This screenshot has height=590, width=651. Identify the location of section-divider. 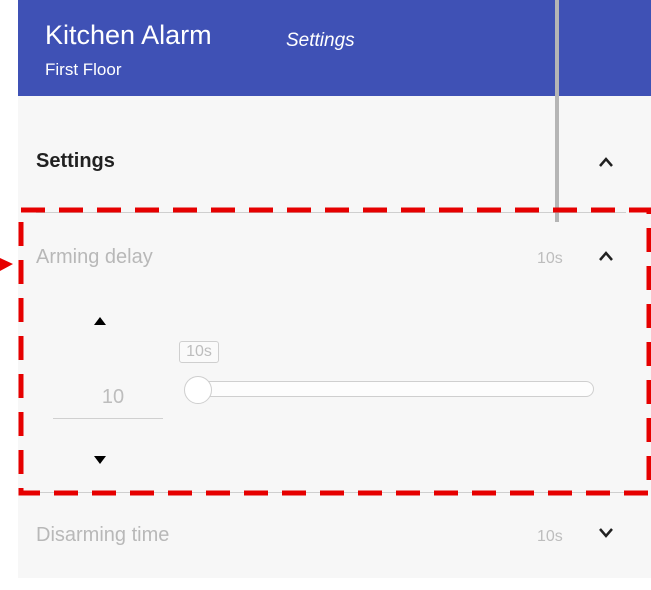
(331, 212).